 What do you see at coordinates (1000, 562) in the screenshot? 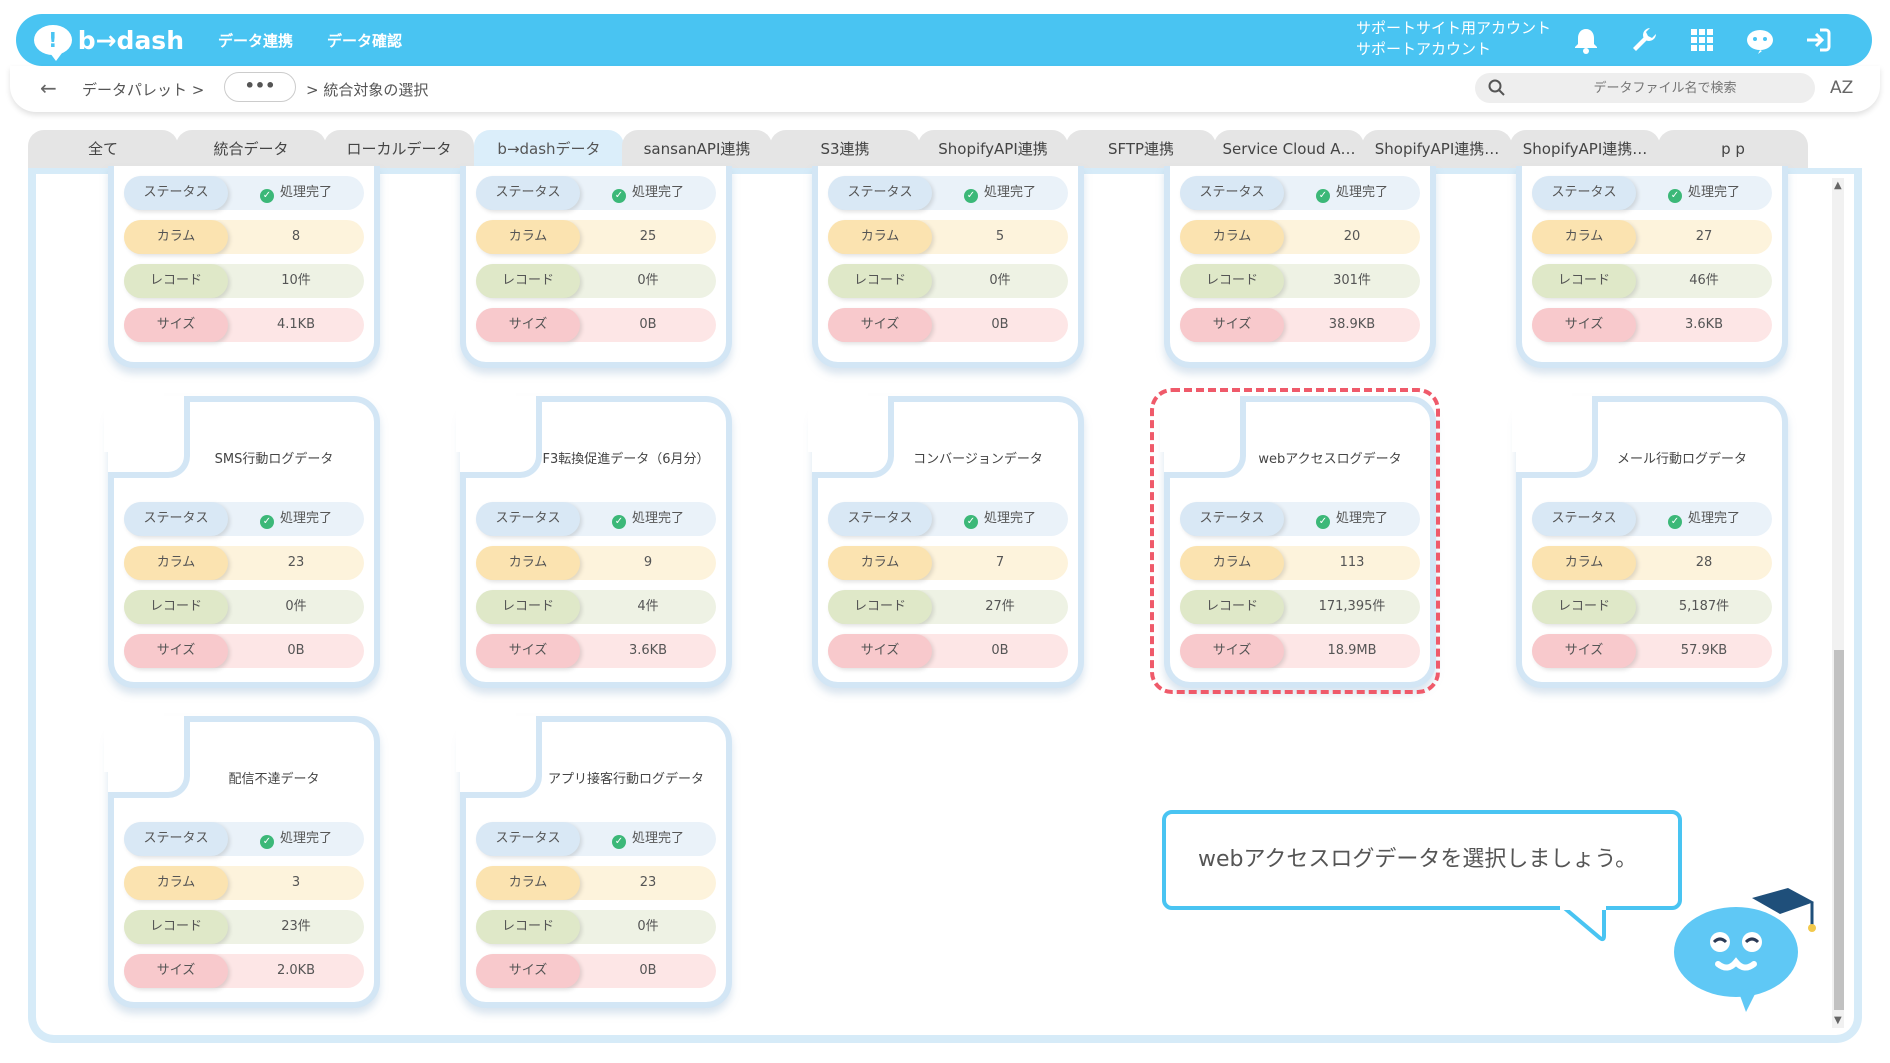
I see `column-value: 7` at bounding box center [1000, 562].